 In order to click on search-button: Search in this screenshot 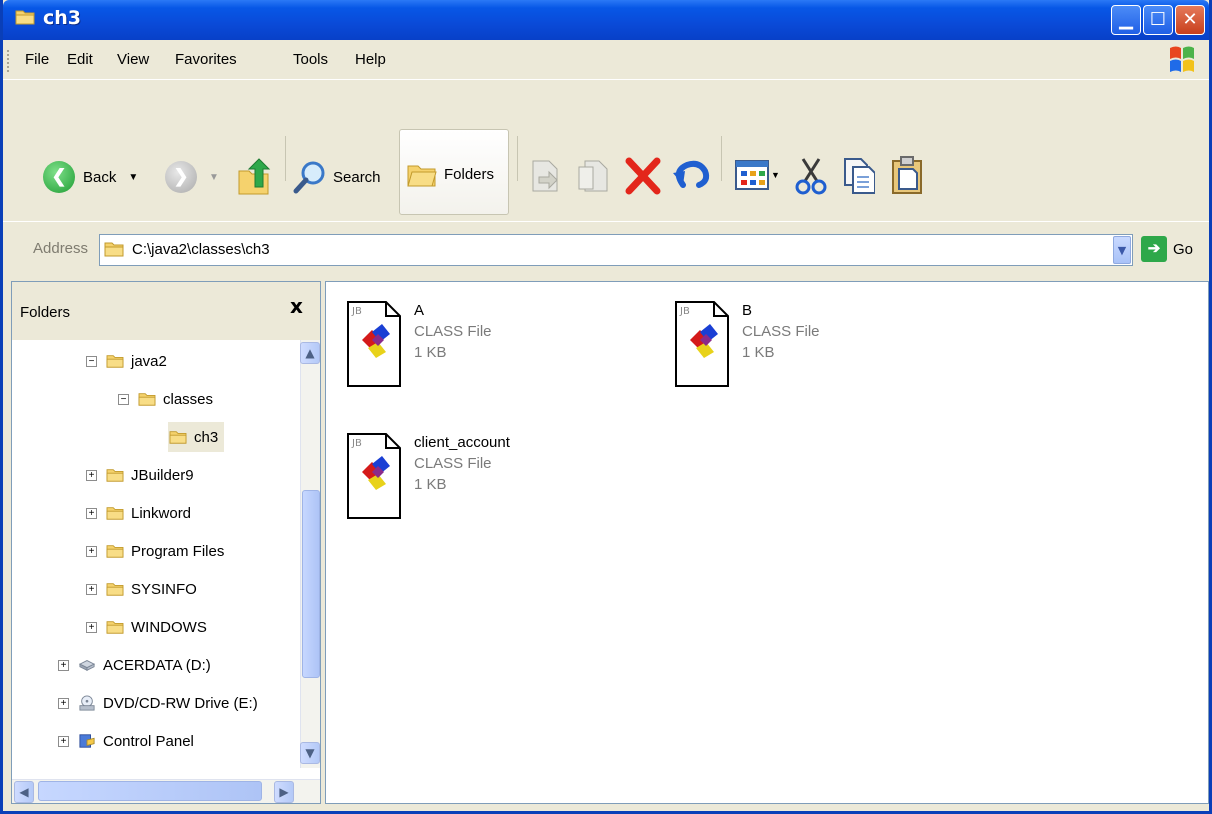, I will do `click(337, 177)`.